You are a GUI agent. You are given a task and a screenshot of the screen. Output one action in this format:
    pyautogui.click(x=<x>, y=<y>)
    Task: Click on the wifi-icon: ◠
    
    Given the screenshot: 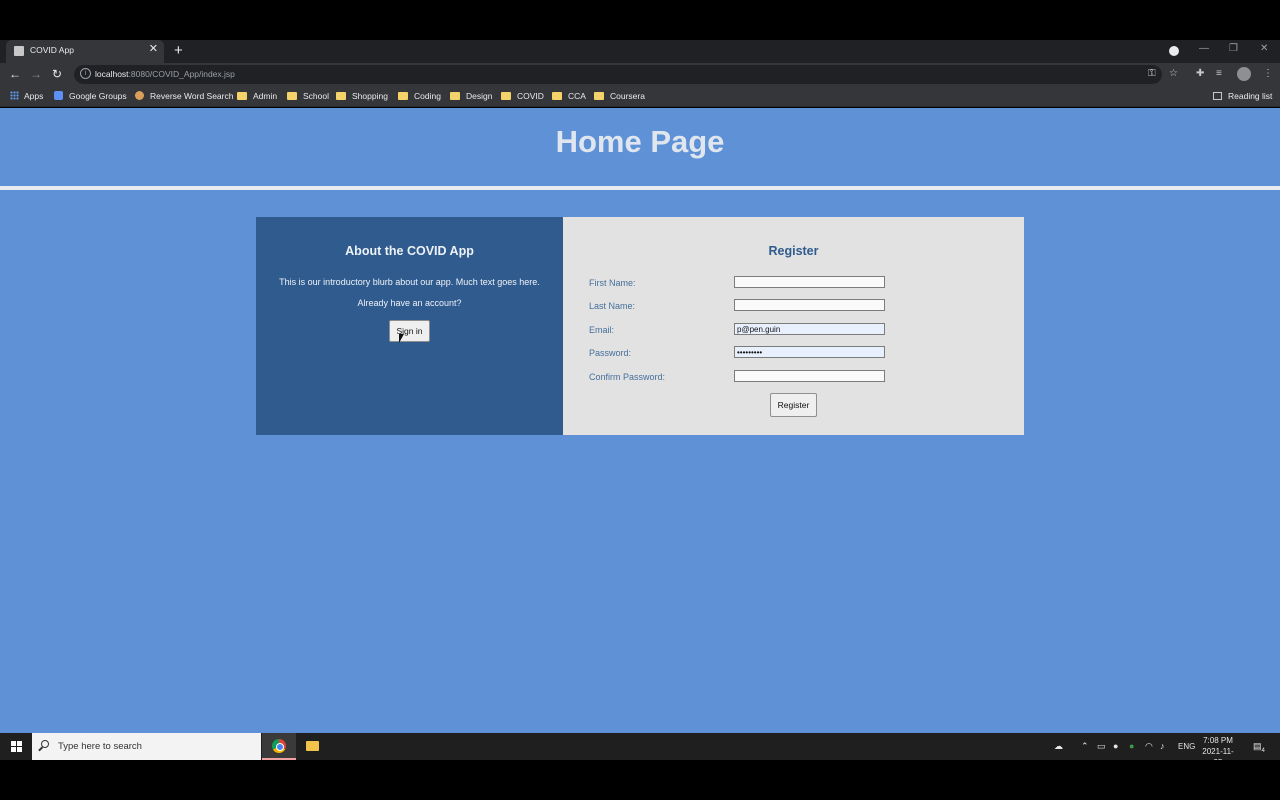 What is the action you would take?
    pyautogui.click(x=1149, y=746)
    